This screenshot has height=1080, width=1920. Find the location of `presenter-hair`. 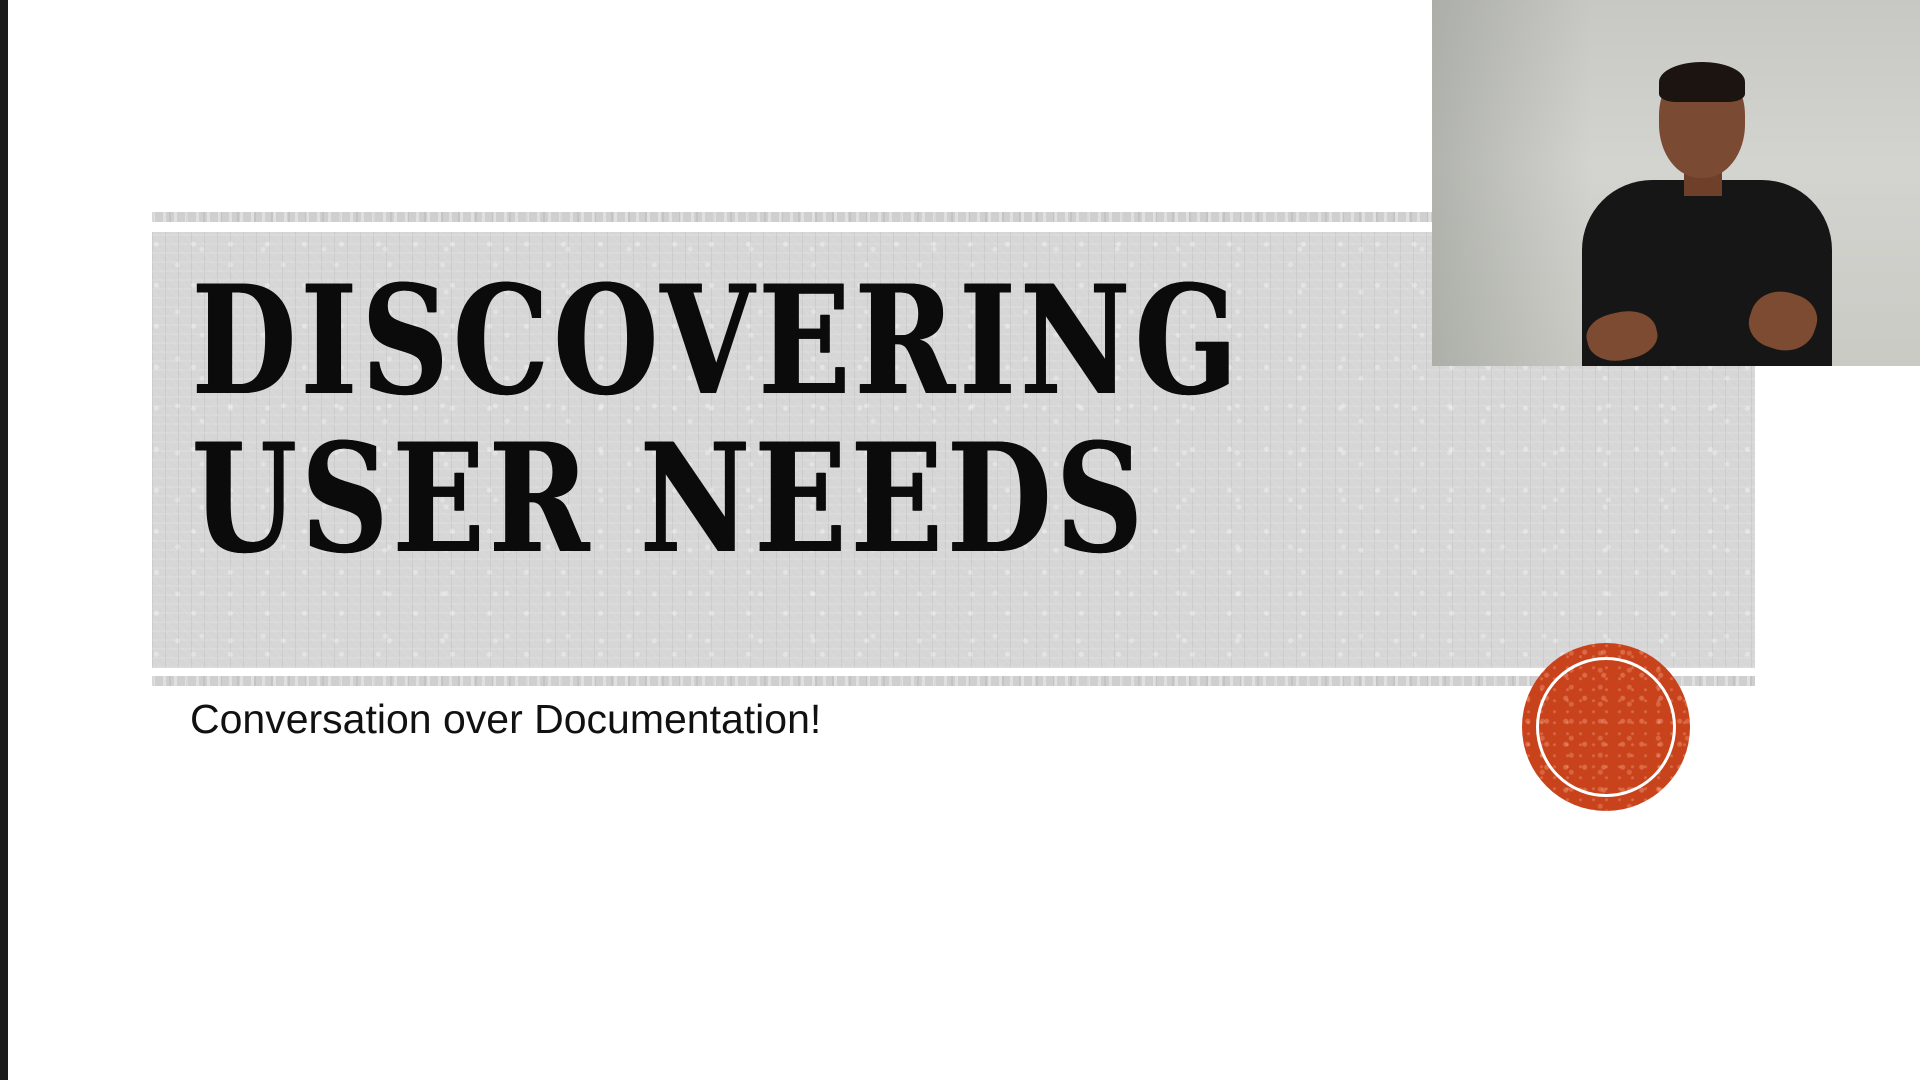

presenter-hair is located at coordinates (1702, 82).